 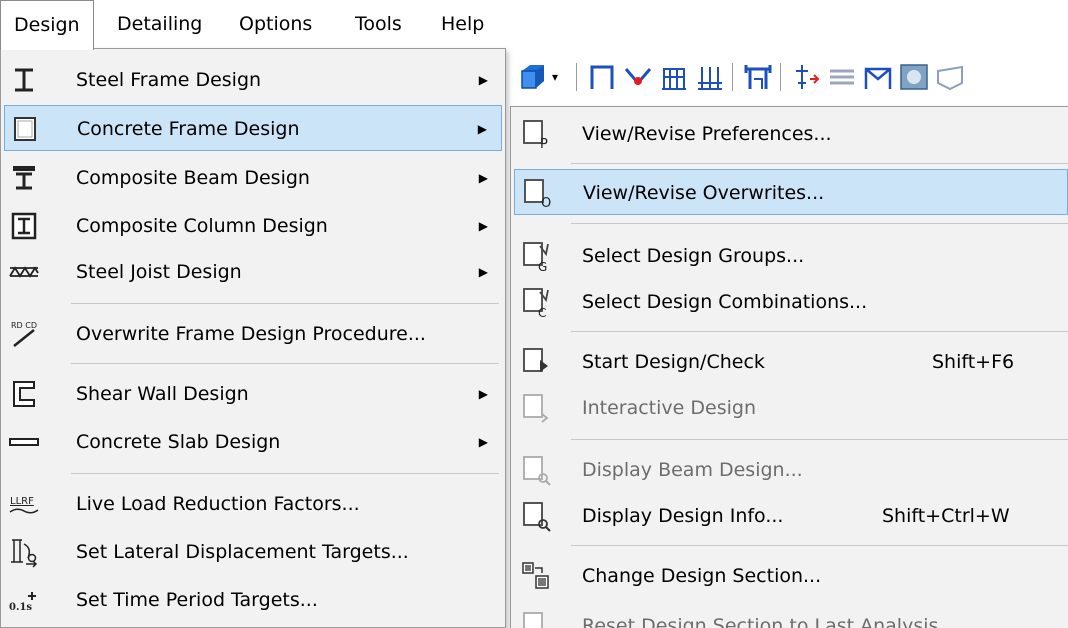 What do you see at coordinates (47, 25) in the screenshot?
I see `menu-design: Design` at bounding box center [47, 25].